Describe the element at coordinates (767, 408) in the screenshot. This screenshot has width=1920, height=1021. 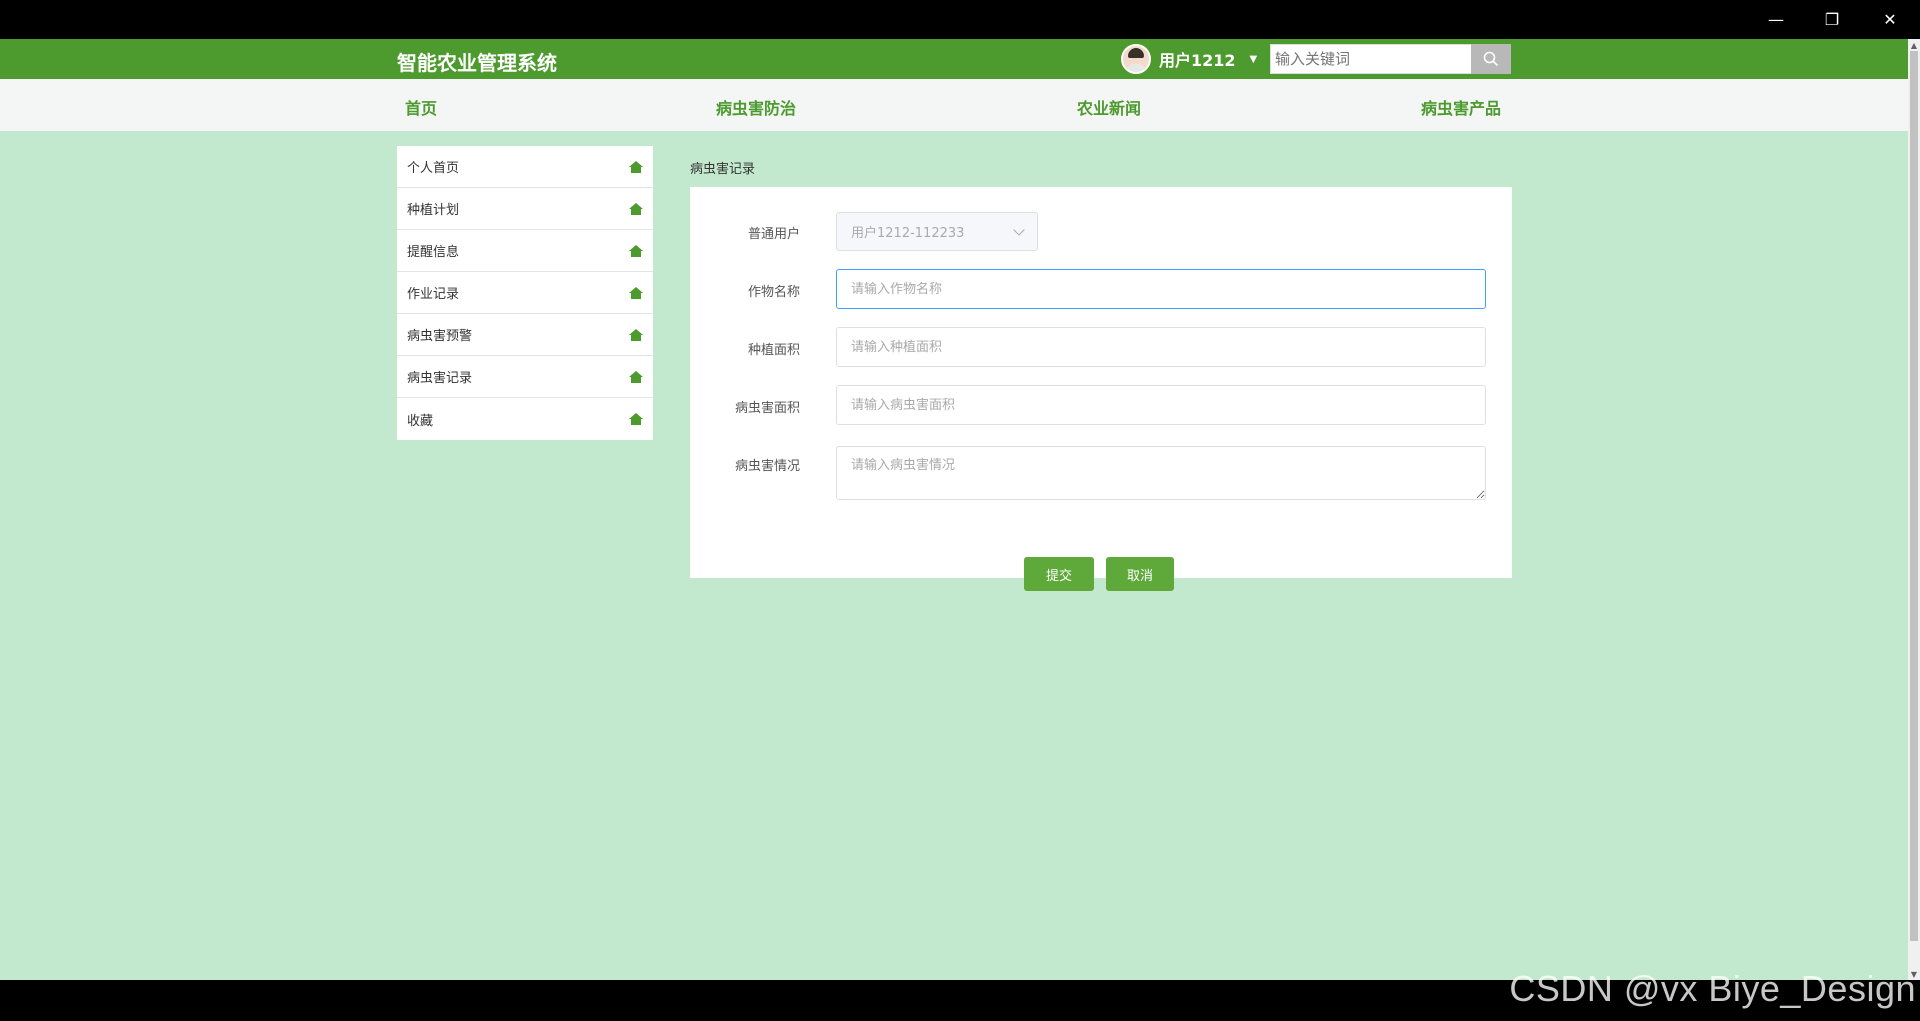
I see `pest-area-label: 病虫害面积` at that location.